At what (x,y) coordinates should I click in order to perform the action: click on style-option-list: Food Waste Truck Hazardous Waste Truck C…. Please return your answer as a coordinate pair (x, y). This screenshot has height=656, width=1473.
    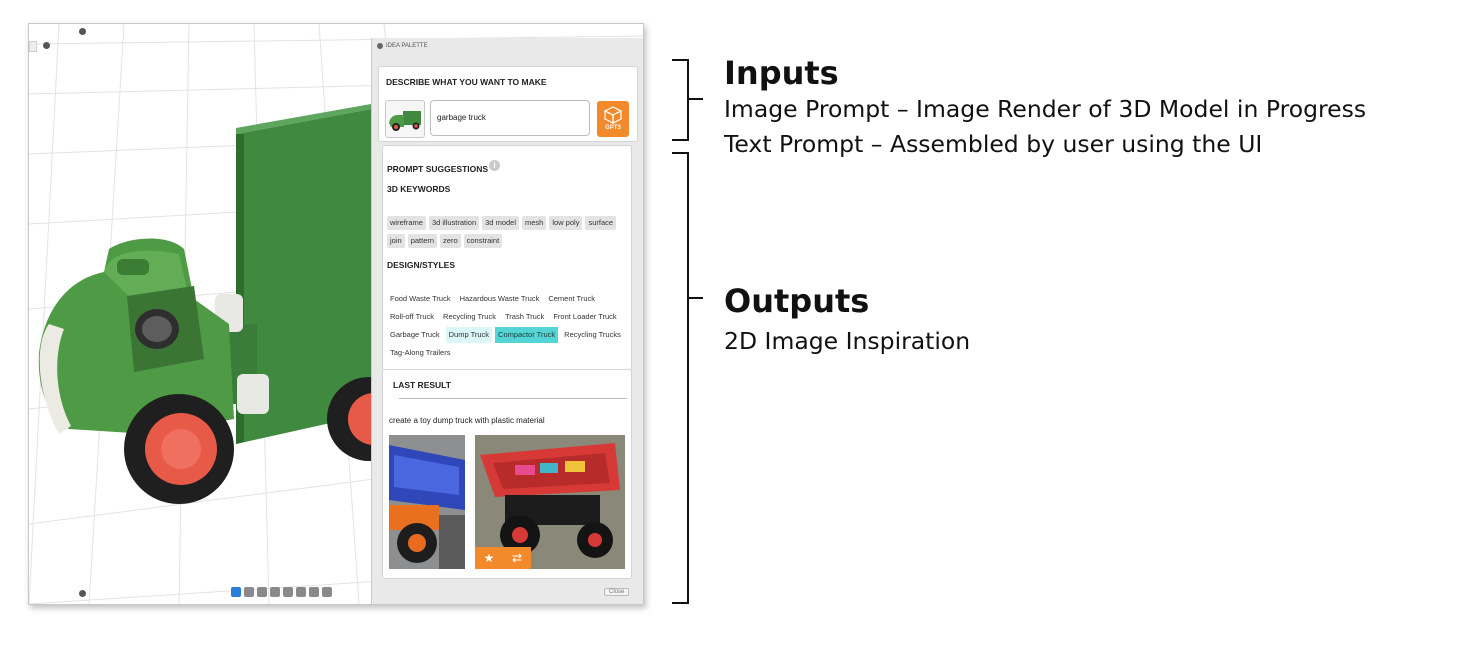
    Looking at the image, I should click on (507, 326).